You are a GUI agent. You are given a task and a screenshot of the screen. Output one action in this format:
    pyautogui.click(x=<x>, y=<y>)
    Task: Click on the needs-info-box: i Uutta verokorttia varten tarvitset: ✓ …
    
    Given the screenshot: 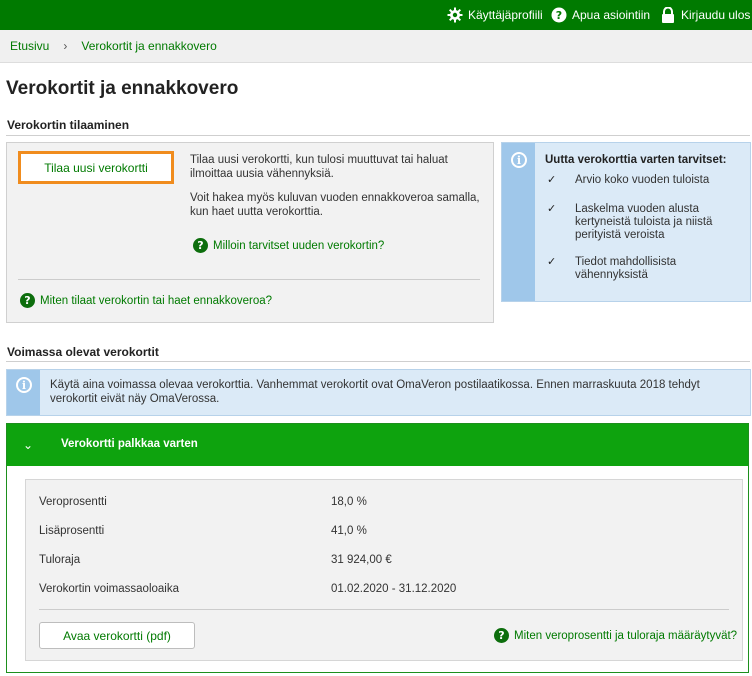 What is the action you would take?
    pyautogui.click(x=626, y=222)
    